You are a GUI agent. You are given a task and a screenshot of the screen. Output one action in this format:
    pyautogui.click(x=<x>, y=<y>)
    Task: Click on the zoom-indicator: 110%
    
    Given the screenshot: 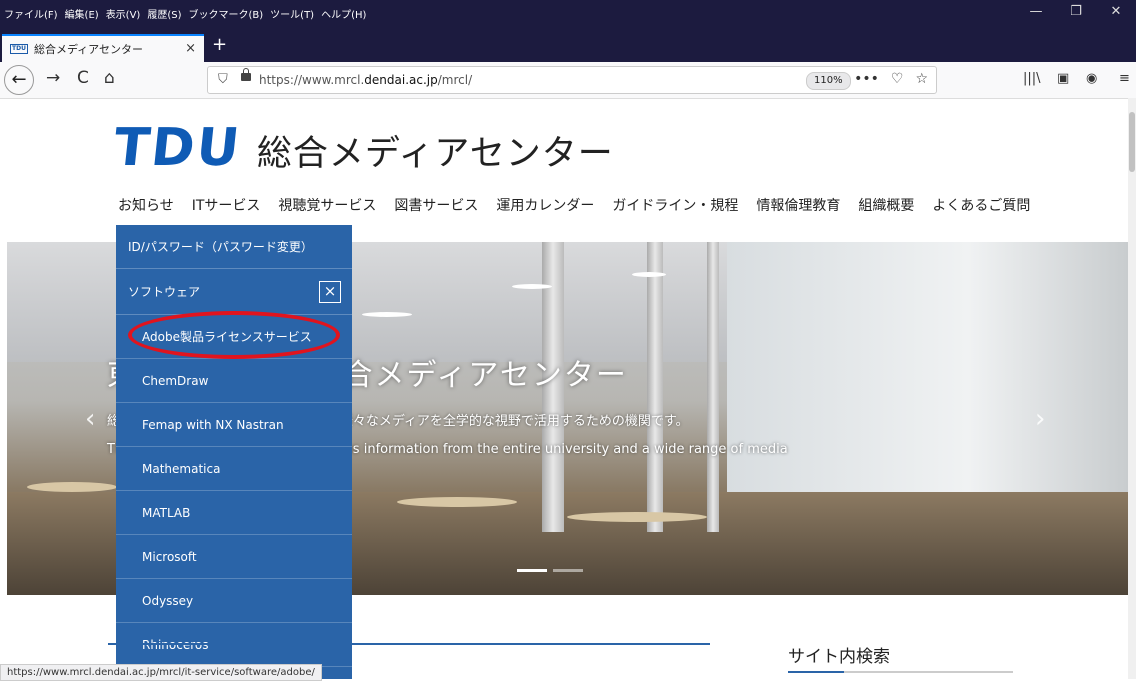 What is the action you would take?
    pyautogui.click(x=828, y=81)
    